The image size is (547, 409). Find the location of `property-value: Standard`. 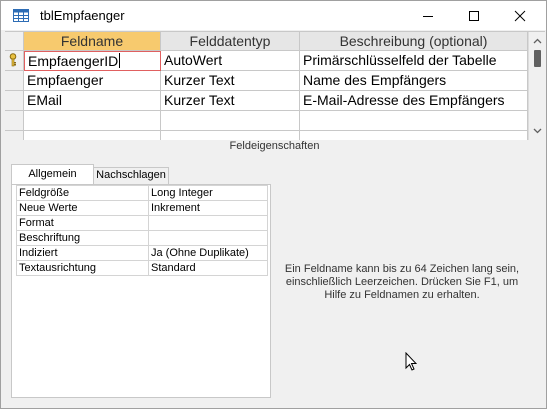

property-value: Standard is located at coordinates (208, 268).